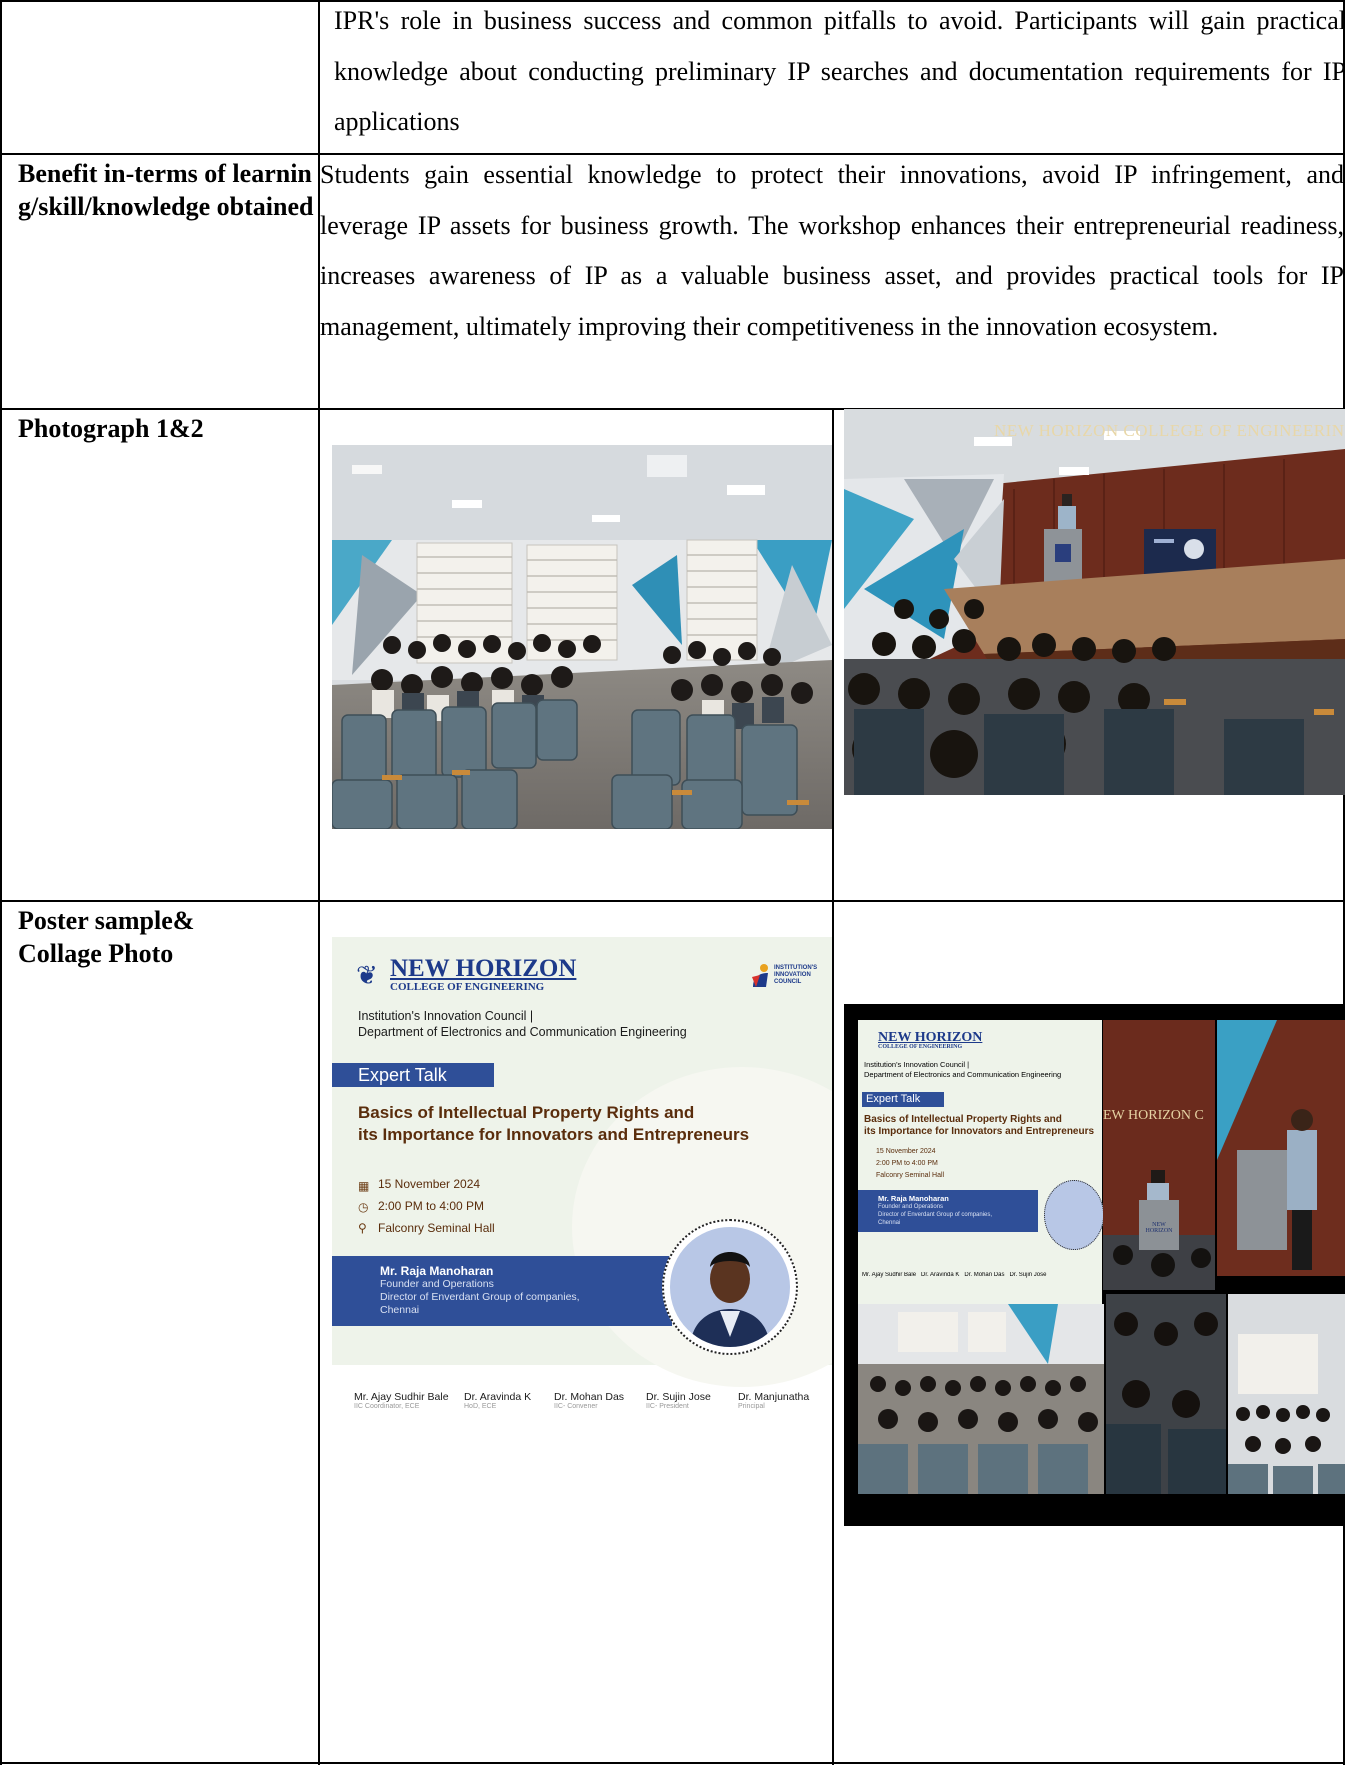  I want to click on location-icon: ⚲, so click(362, 1228).